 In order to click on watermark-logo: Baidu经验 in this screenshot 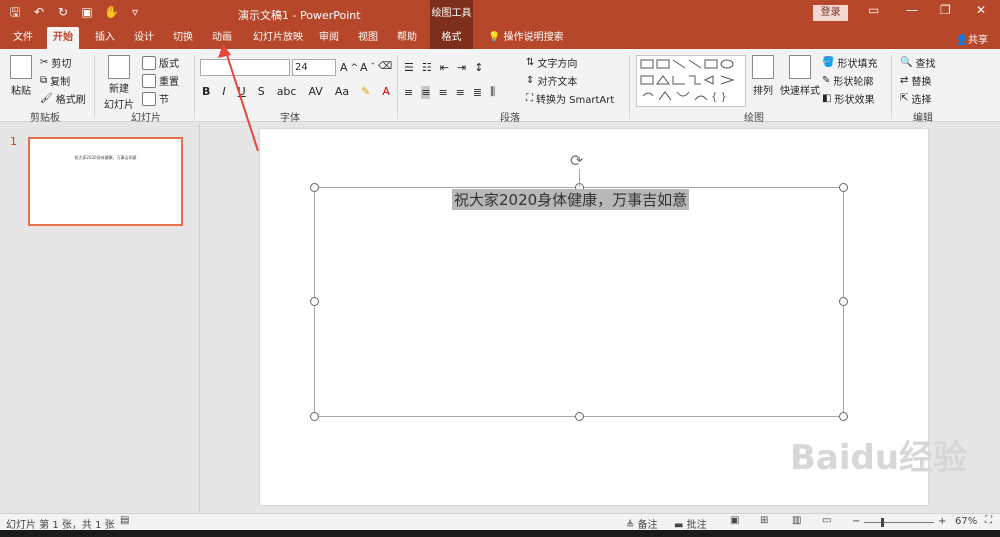, I will do `click(879, 458)`.